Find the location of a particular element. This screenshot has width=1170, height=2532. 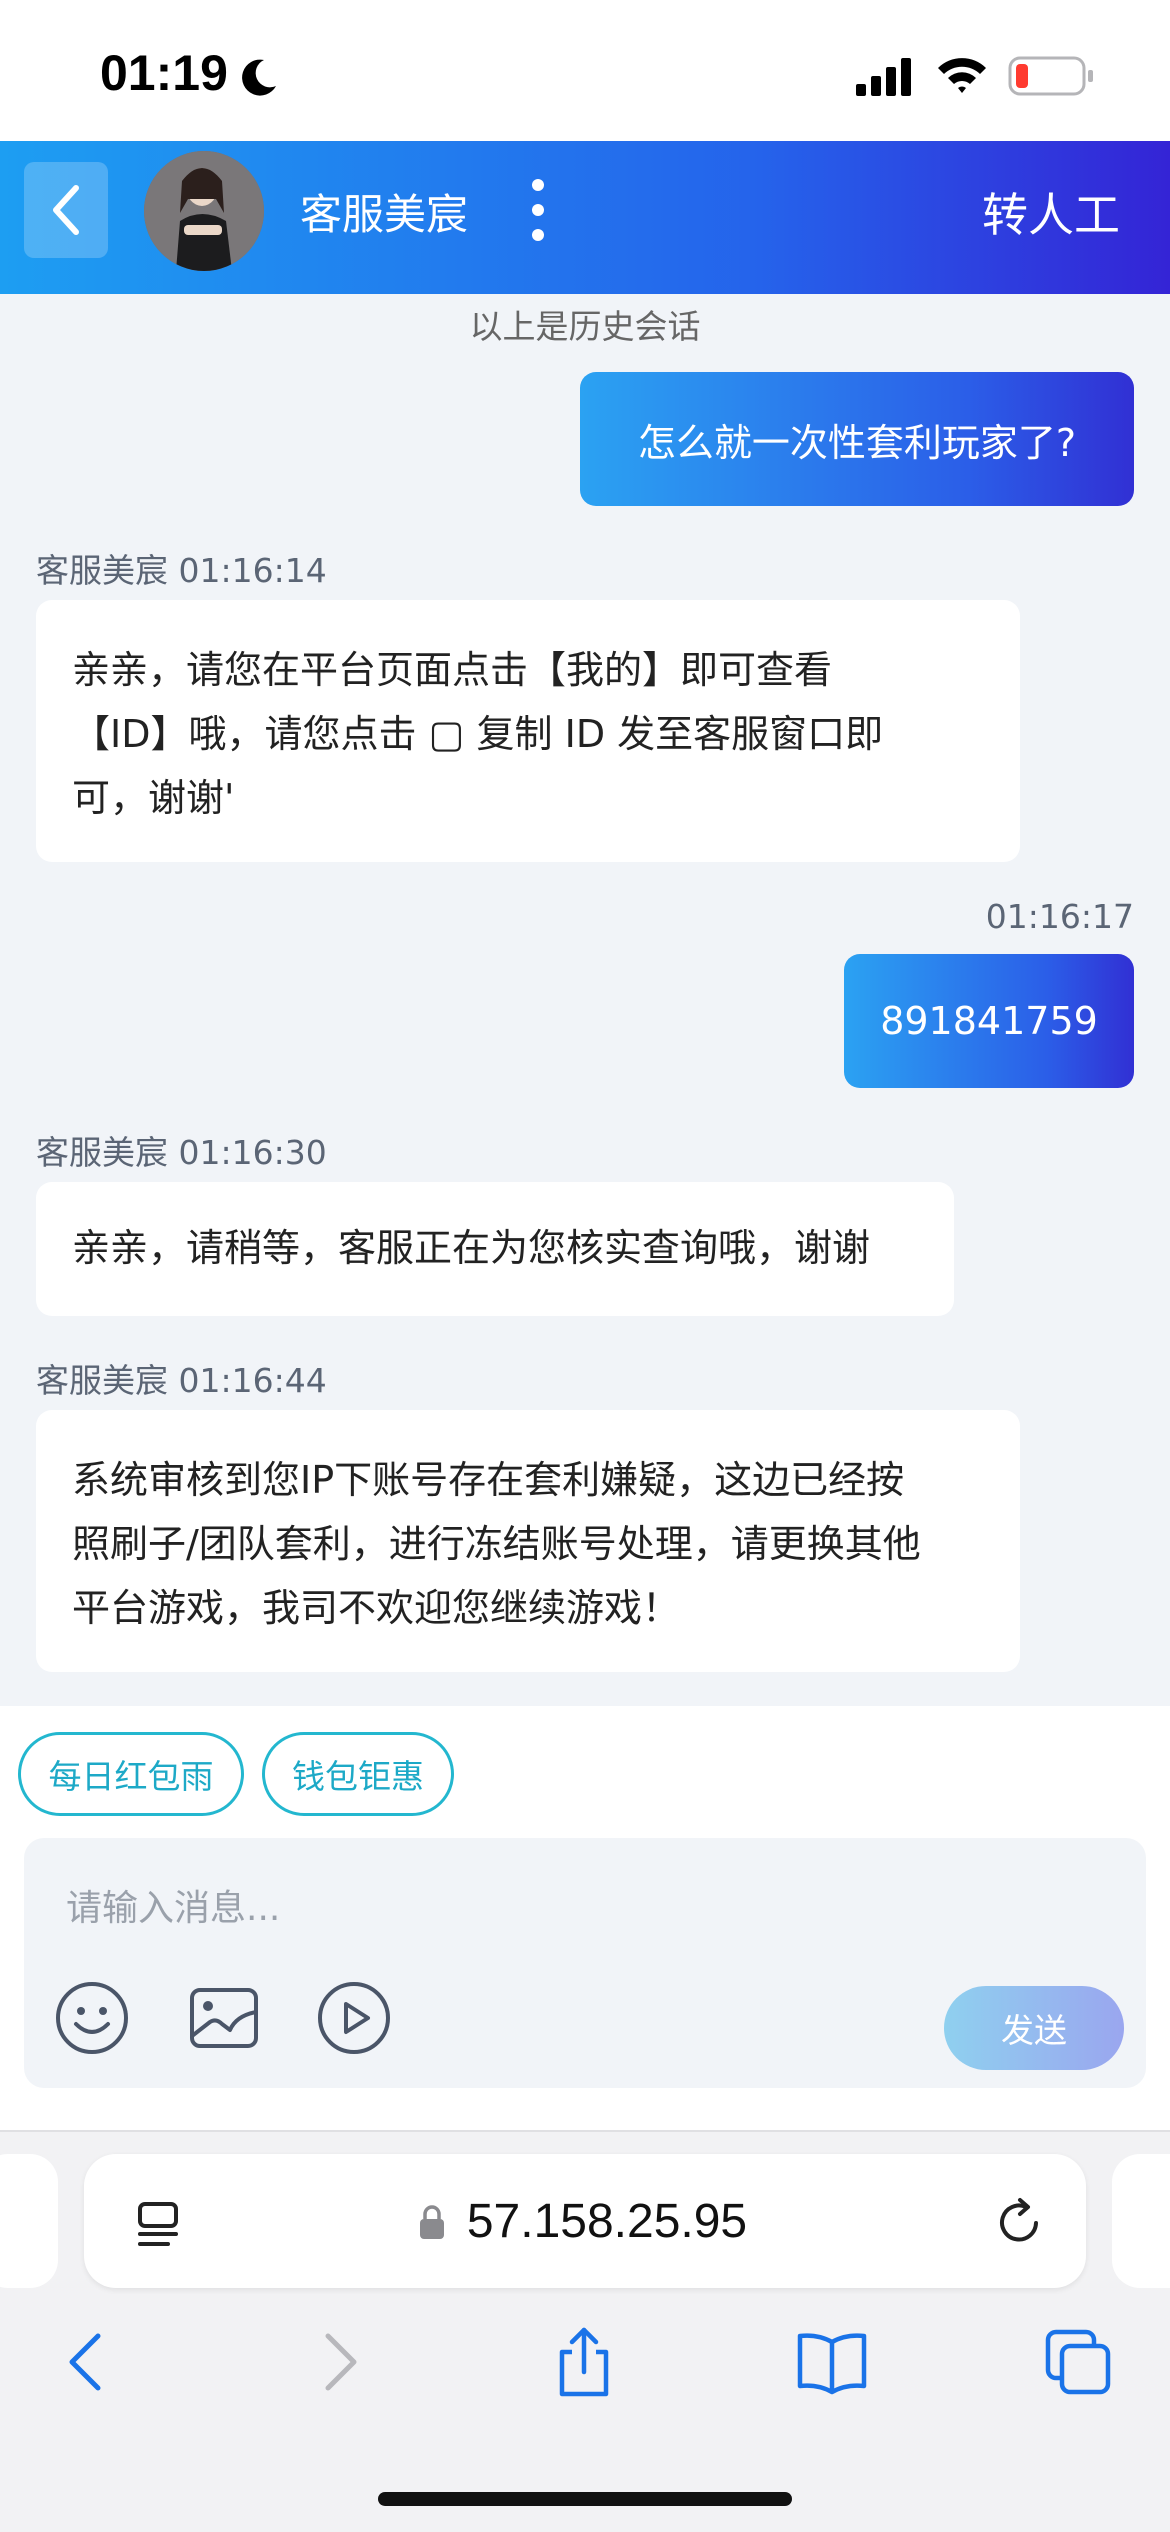

send-button: 发送 is located at coordinates (1034, 2028).